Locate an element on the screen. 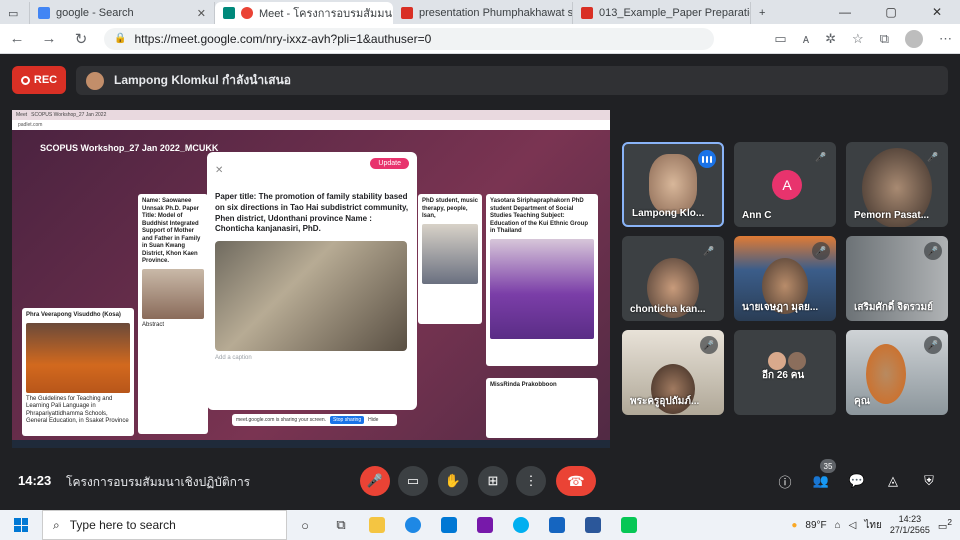  monk-photo is located at coordinates (78, 357).